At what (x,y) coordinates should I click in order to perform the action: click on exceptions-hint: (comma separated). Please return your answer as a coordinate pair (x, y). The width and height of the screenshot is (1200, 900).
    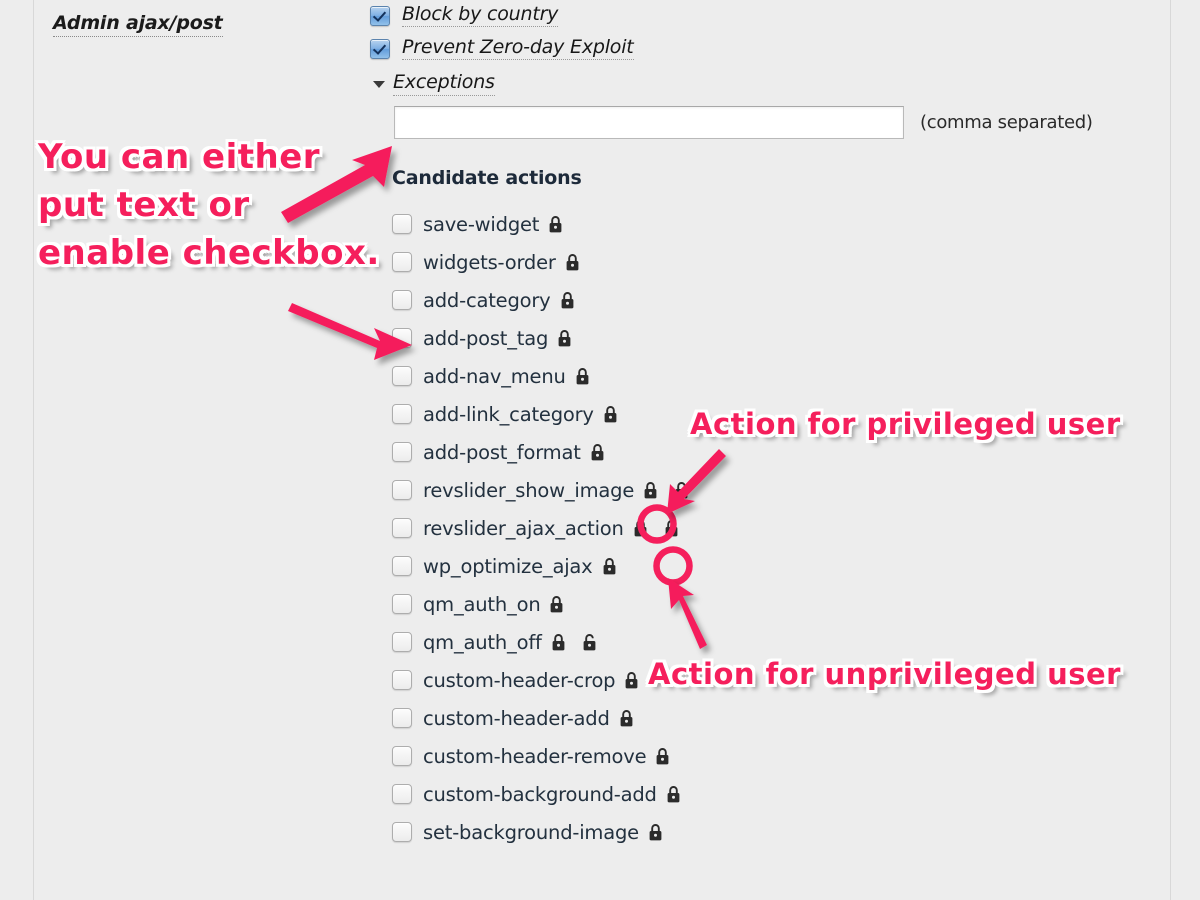
    Looking at the image, I should click on (1006, 122).